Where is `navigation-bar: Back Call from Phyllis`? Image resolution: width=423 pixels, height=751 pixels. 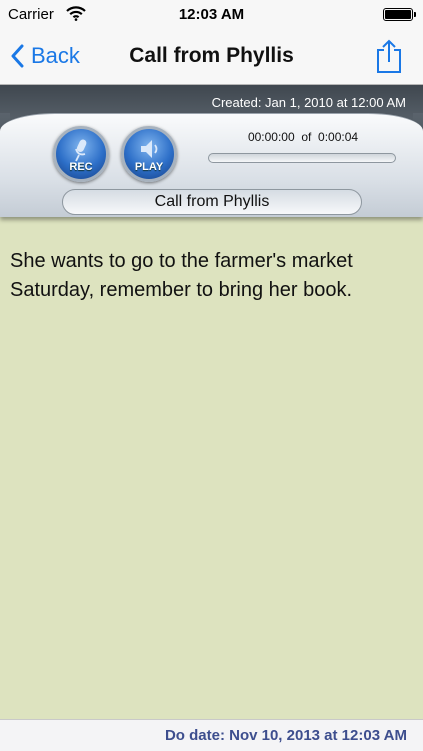
navigation-bar: Back Call from Phyllis is located at coordinates (211, 57).